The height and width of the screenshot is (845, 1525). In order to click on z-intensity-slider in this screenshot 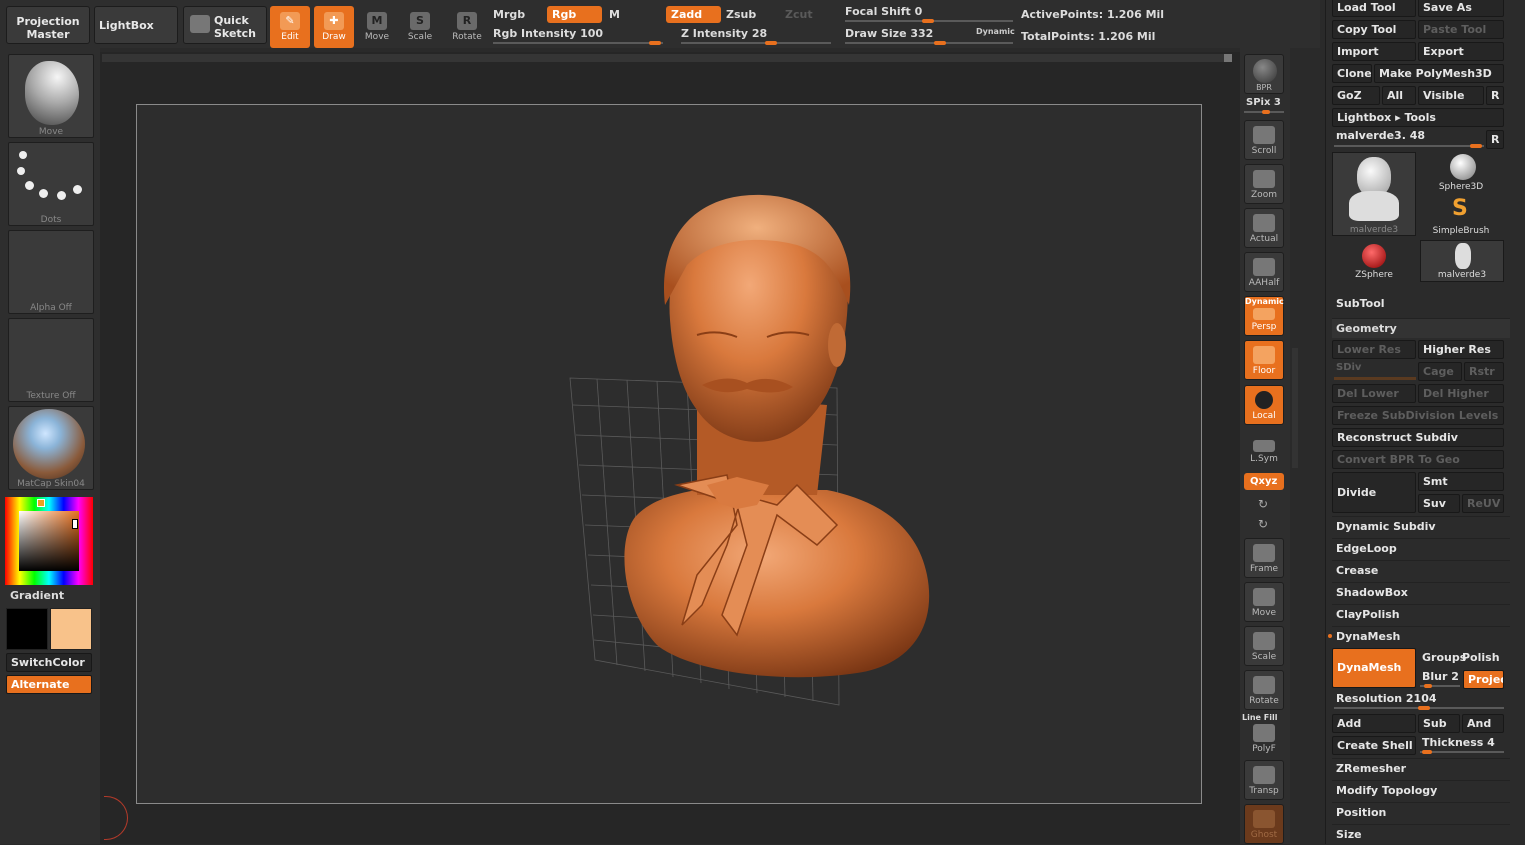, I will do `click(756, 43)`.